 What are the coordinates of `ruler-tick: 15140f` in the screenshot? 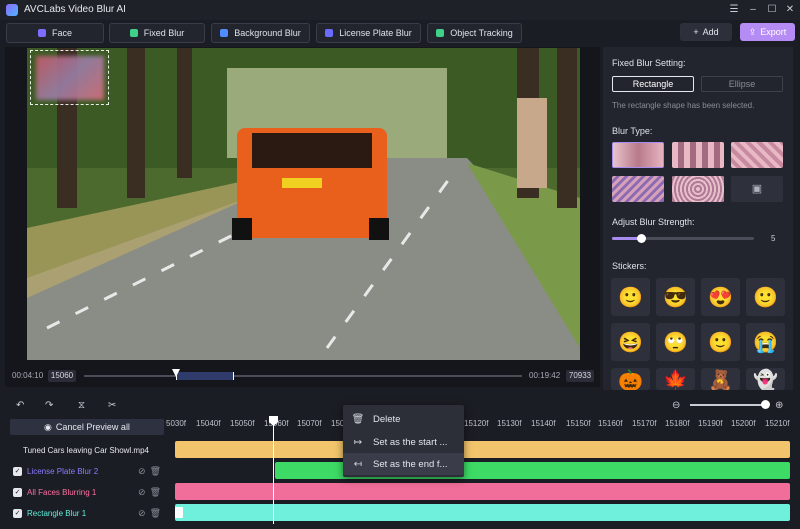 It's located at (543, 423).